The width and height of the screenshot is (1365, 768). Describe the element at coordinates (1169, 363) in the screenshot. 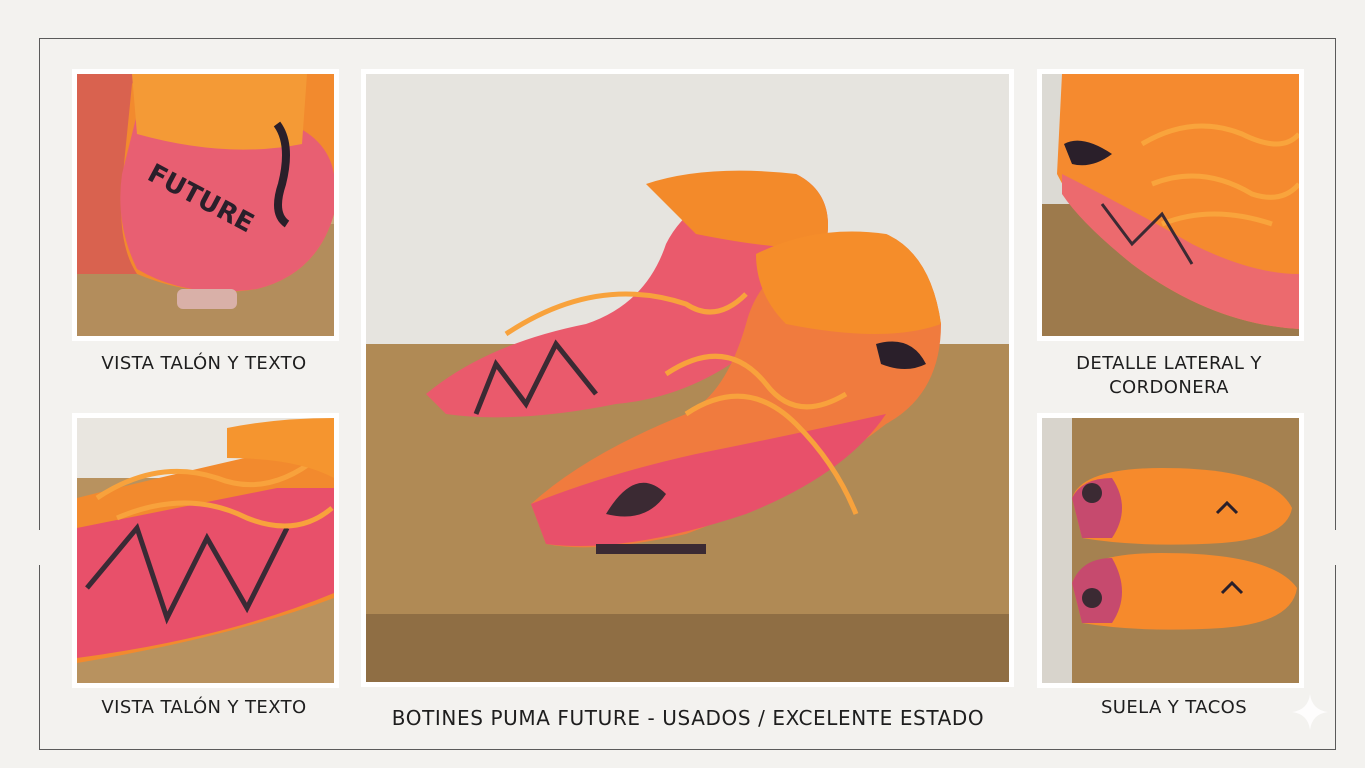

I see `caption-laces-line1: DETALLE LATERAL Y` at that location.